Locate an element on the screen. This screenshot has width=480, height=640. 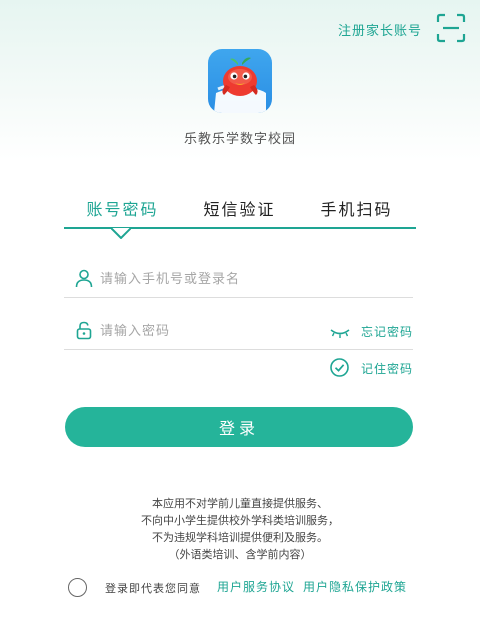
app-logo is located at coordinates (240, 81).